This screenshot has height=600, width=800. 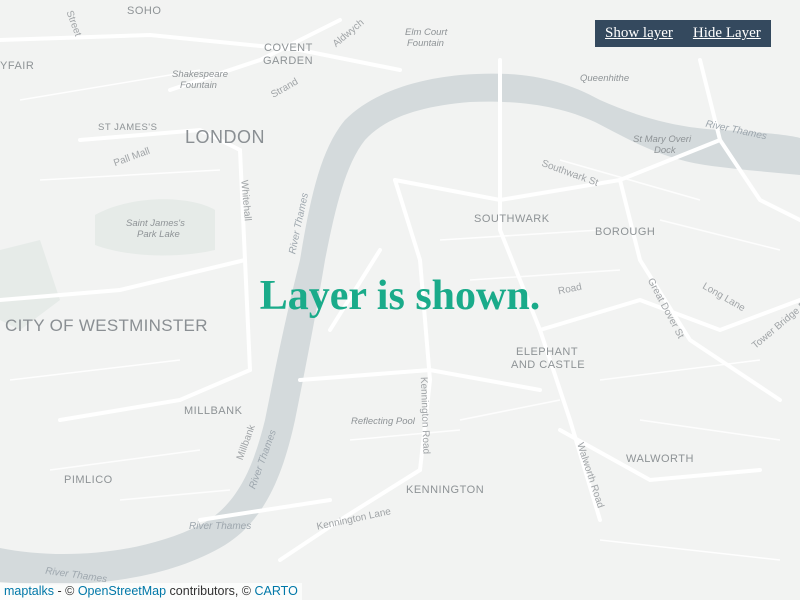 What do you see at coordinates (512, 219) in the screenshot?
I see `map-label-southwark: SOUTHWARK` at bounding box center [512, 219].